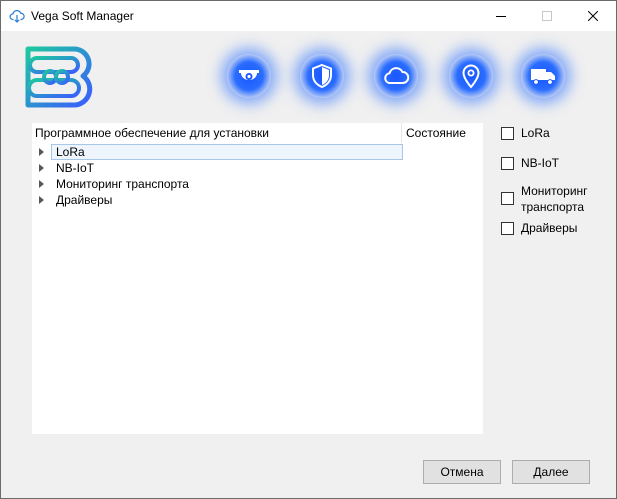  What do you see at coordinates (401, 133) in the screenshot?
I see `column-divider` at bounding box center [401, 133].